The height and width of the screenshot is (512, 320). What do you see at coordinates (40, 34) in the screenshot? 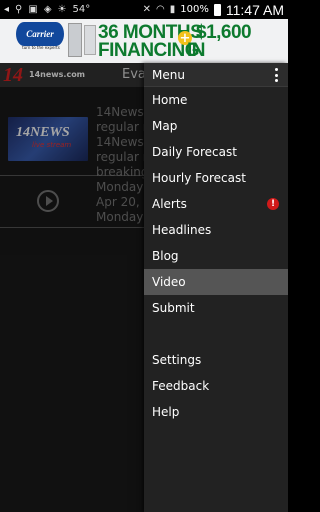
I see `ad-brand-logo: Carrier` at bounding box center [40, 34].